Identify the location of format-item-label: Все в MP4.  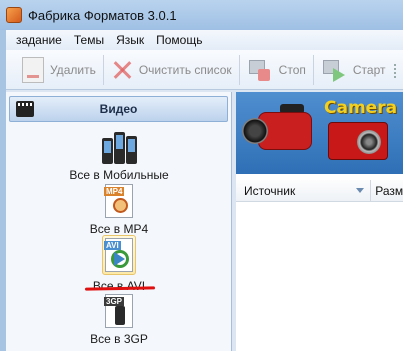
(119, 229).